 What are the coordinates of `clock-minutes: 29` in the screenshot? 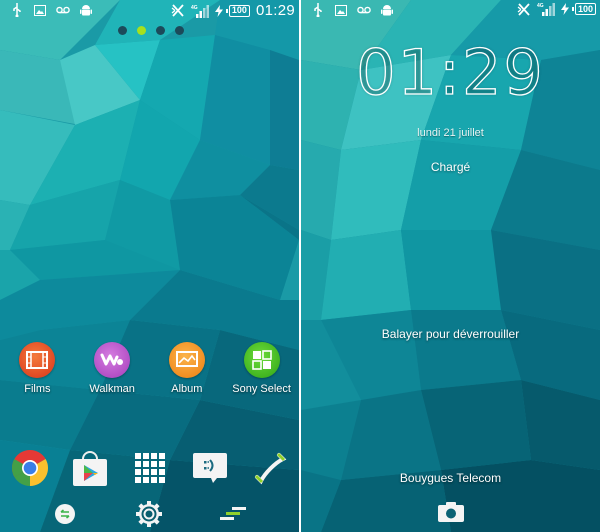 It's located at (503, 72).